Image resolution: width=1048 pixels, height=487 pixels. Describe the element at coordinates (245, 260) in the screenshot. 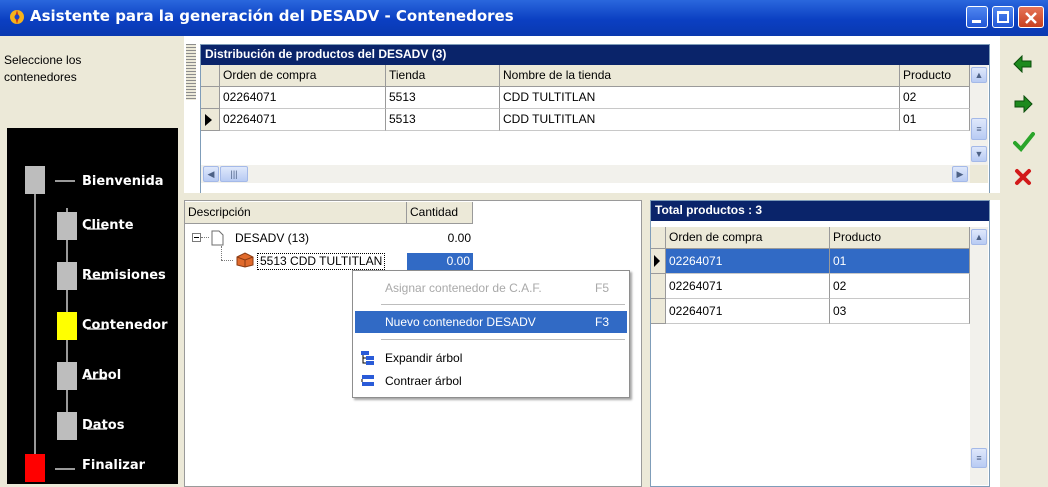

I see `container-icon` at that location.